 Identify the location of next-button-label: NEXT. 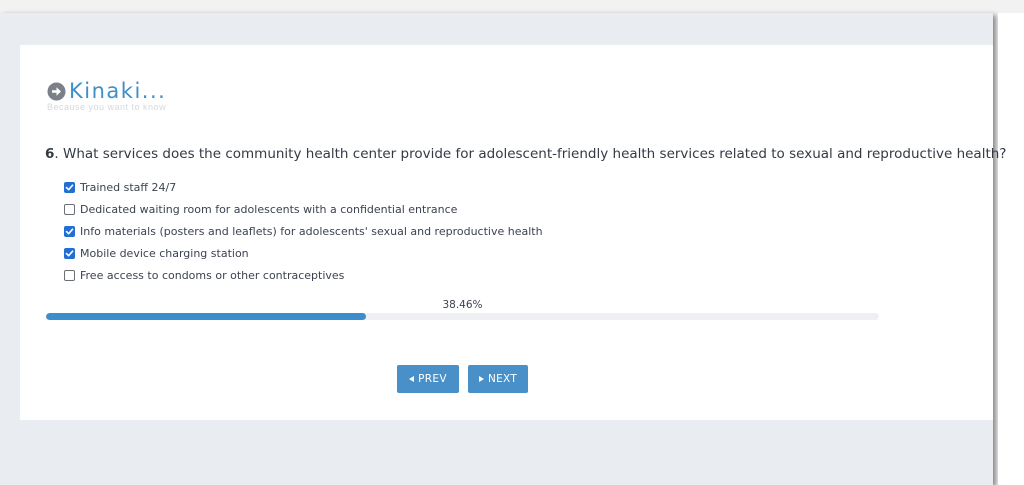
(502, 379).